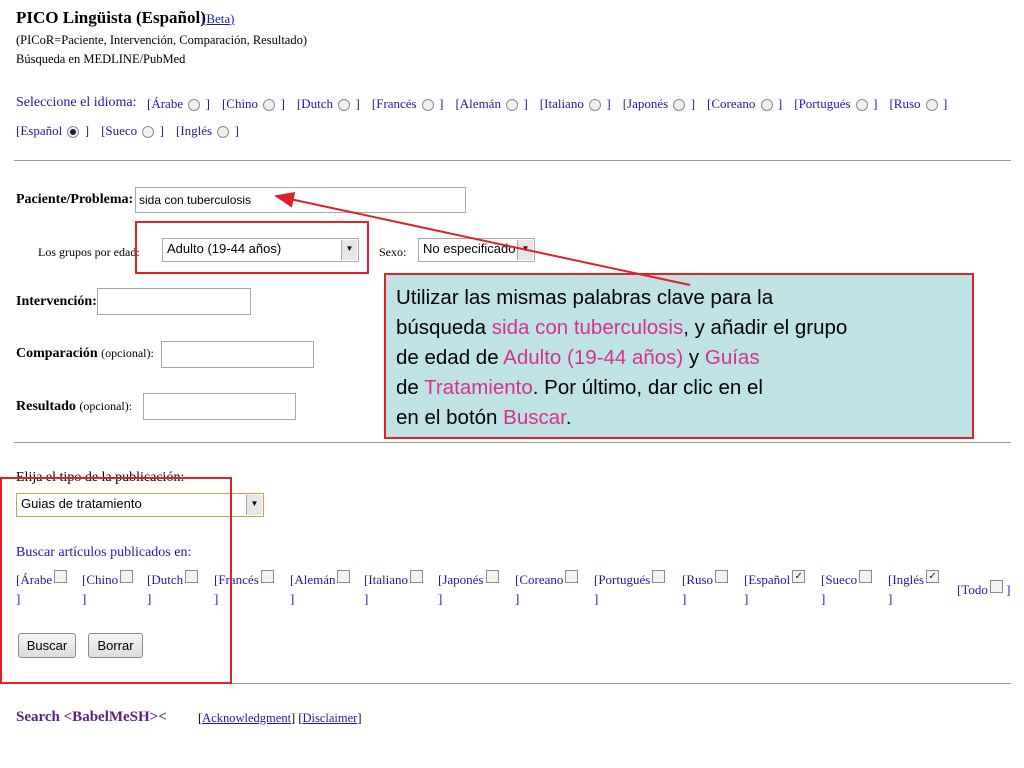  I want to click on annotation-arrow, so click(482, 238).